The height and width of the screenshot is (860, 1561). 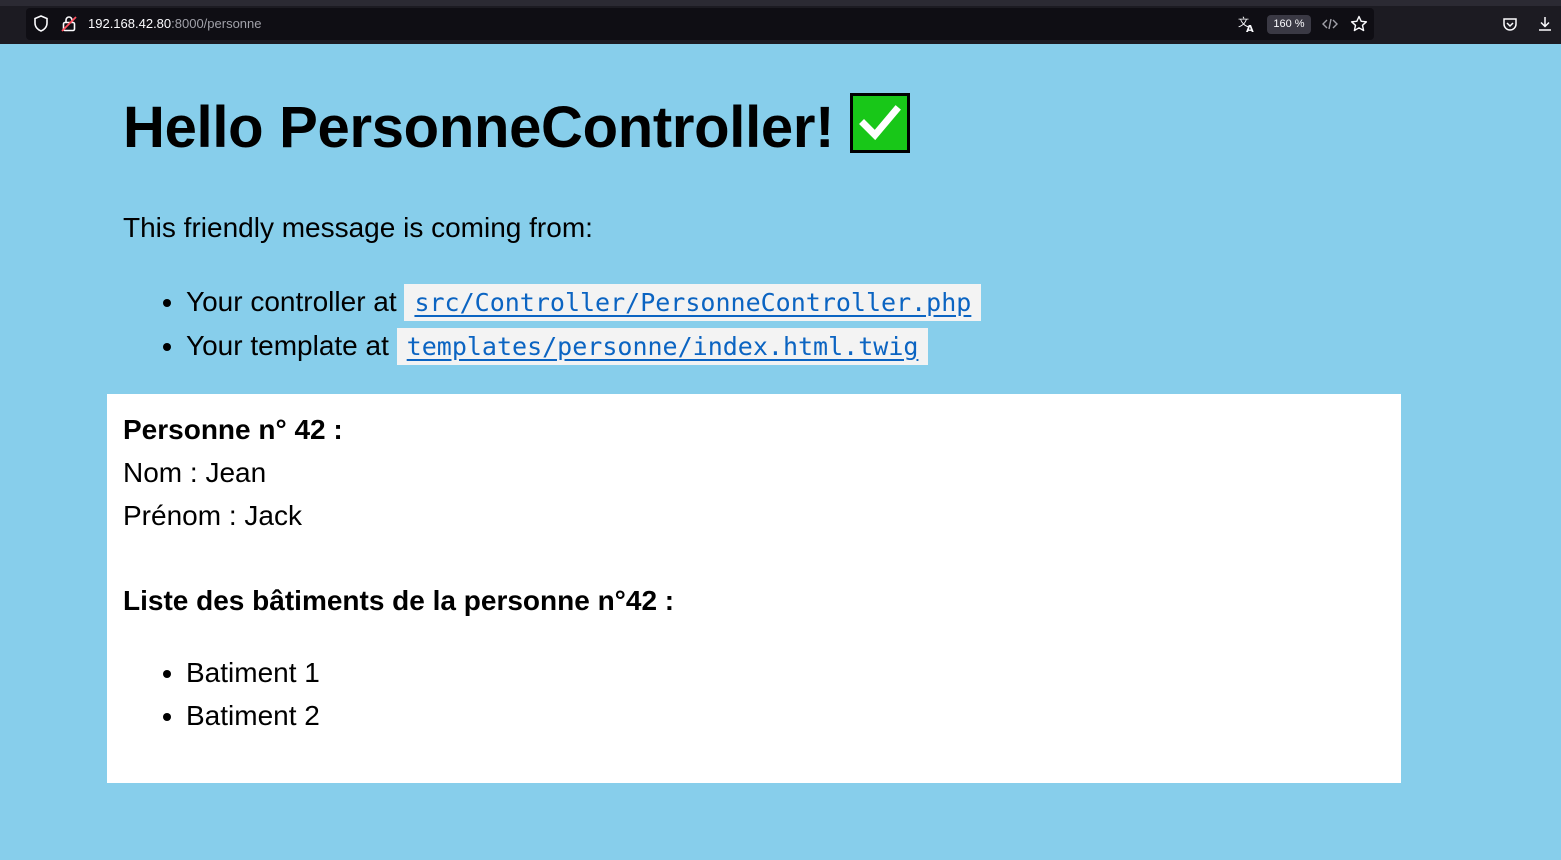 What do you see at coordinates (291, 301) in the screenshot?
I see `controller-label: Your controller at` at bounding box center [291, 301].